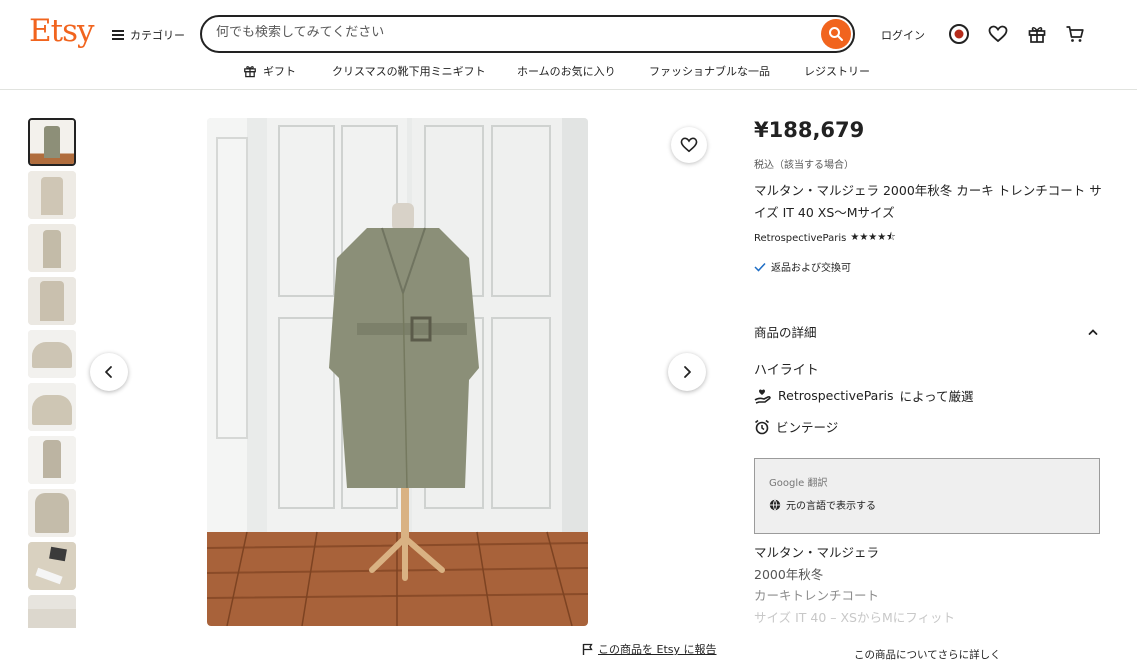 Image resolution: width=1137 pixels, height=670 pixels. I want to click on report-item-link: この商品を Etsy に報告, so click(649, 649).